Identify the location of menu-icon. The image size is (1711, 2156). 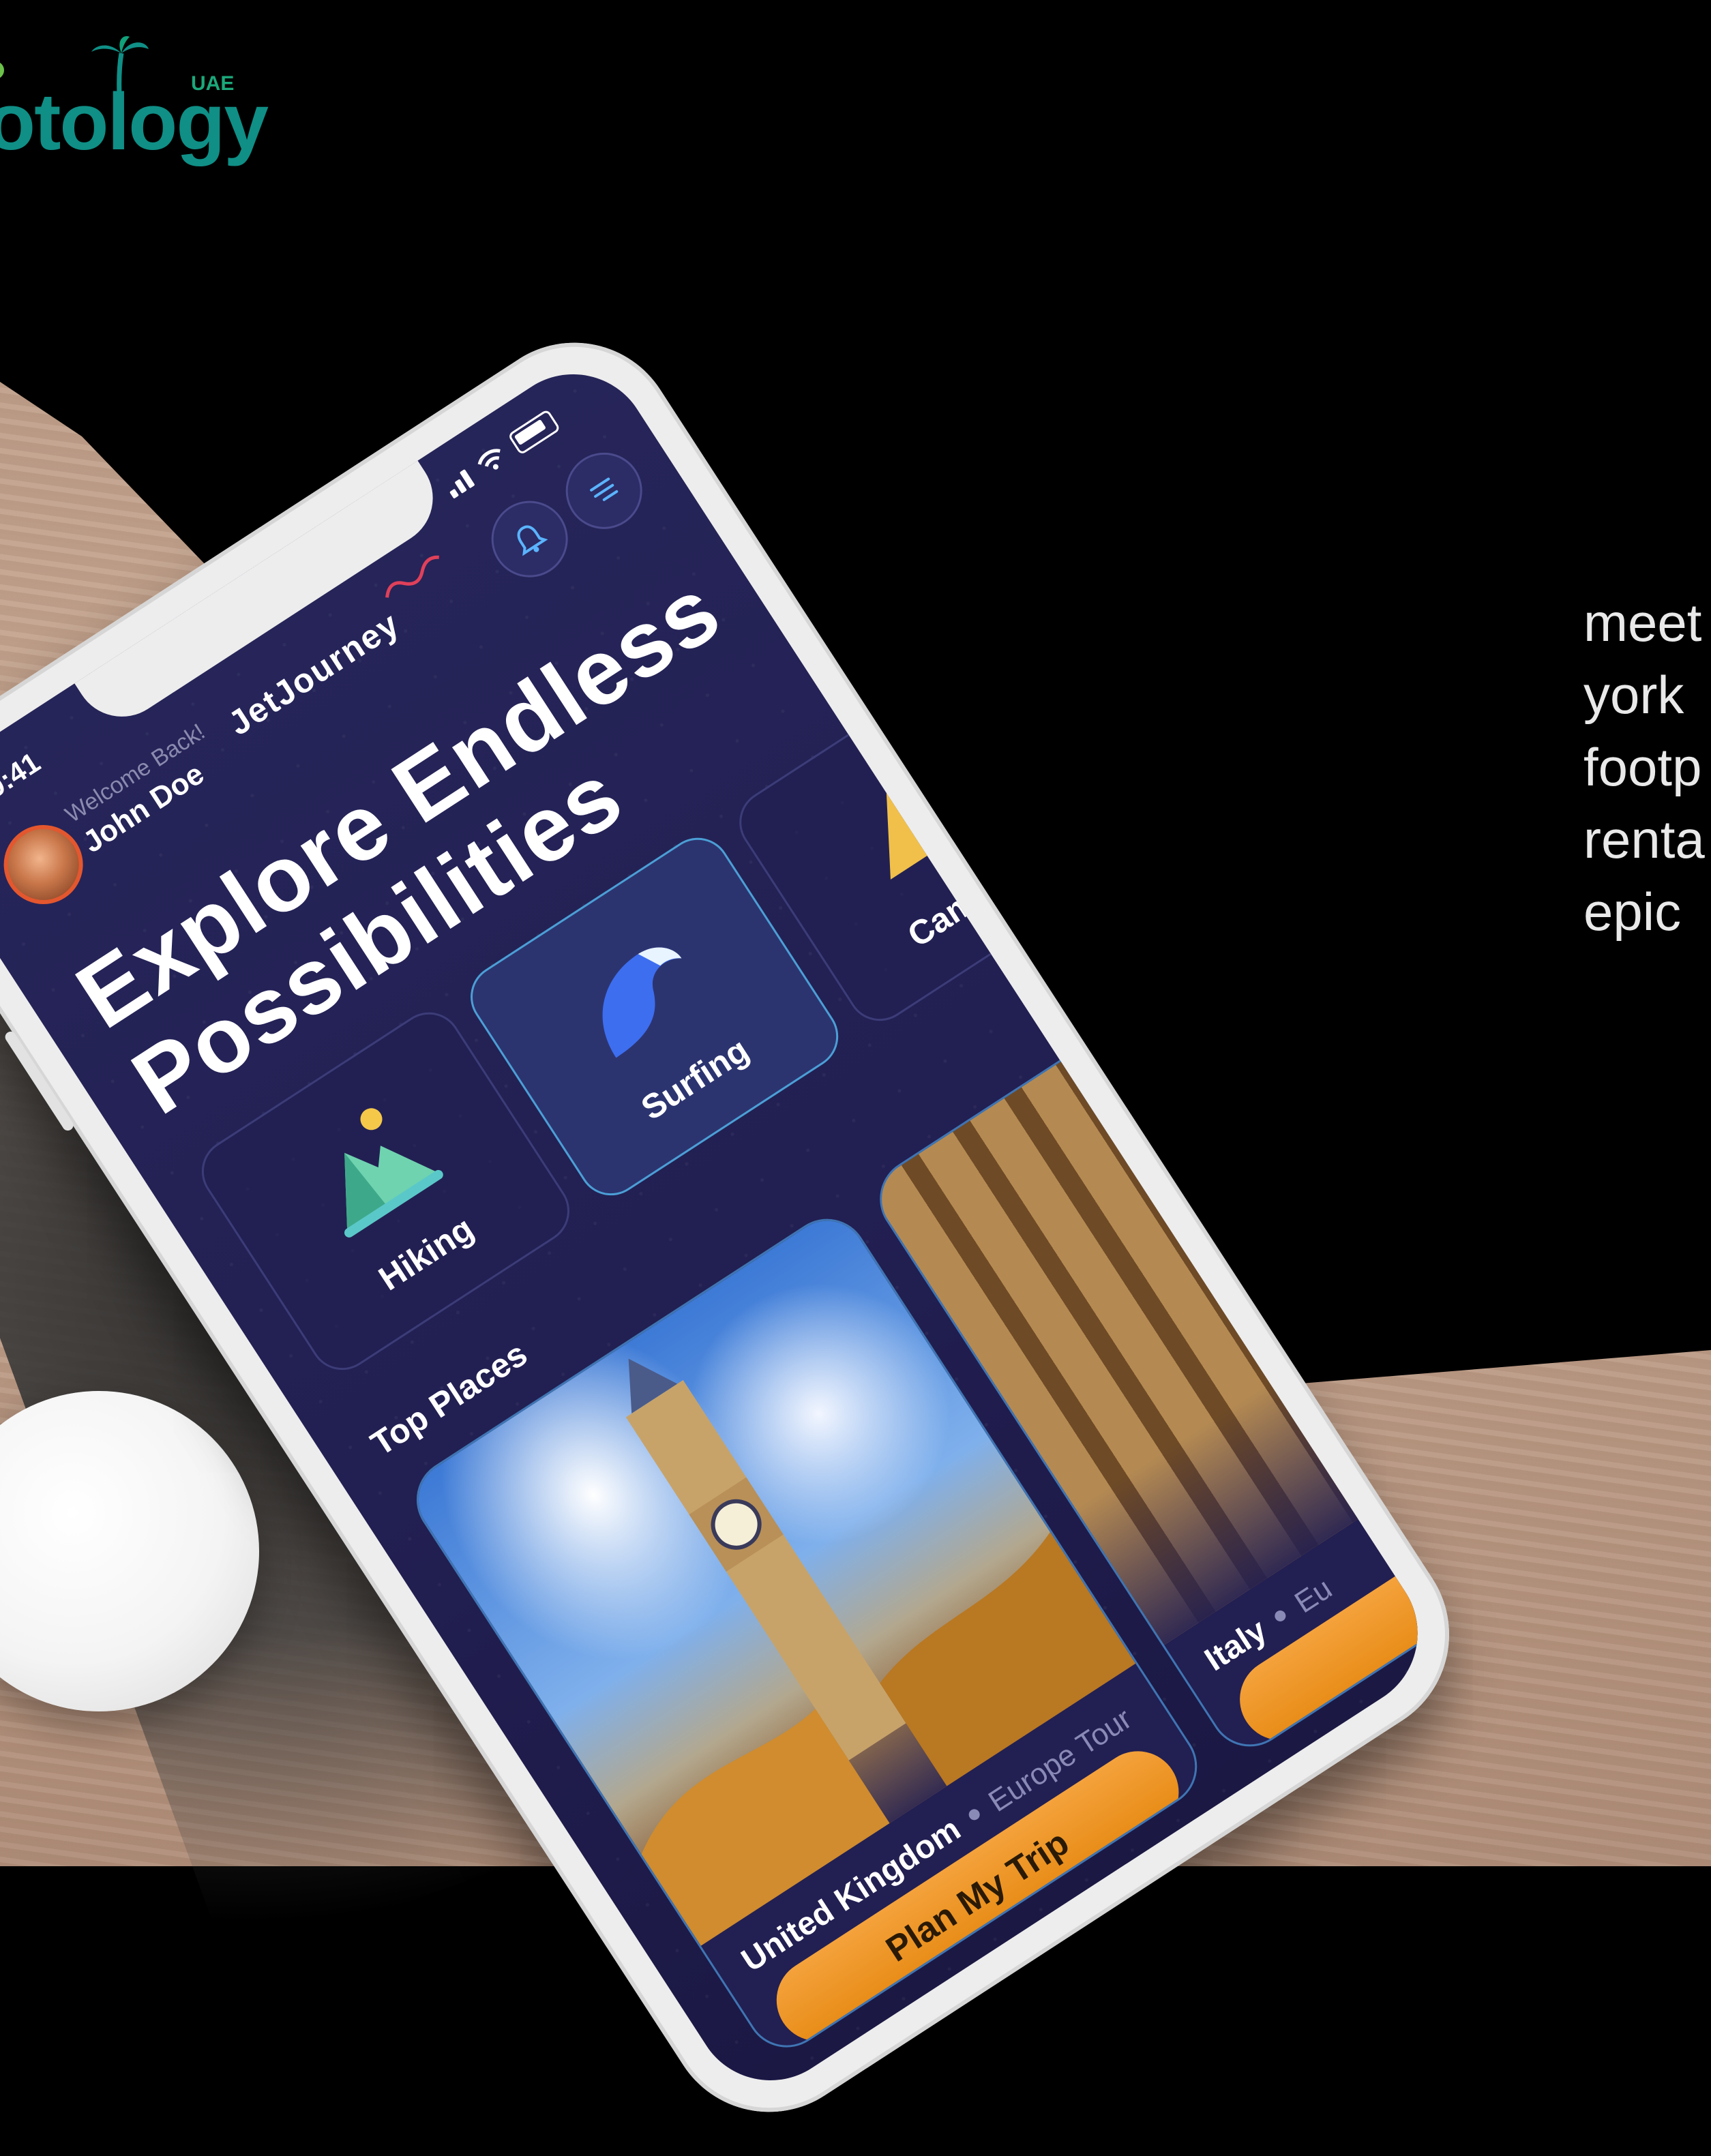
(604, 489).